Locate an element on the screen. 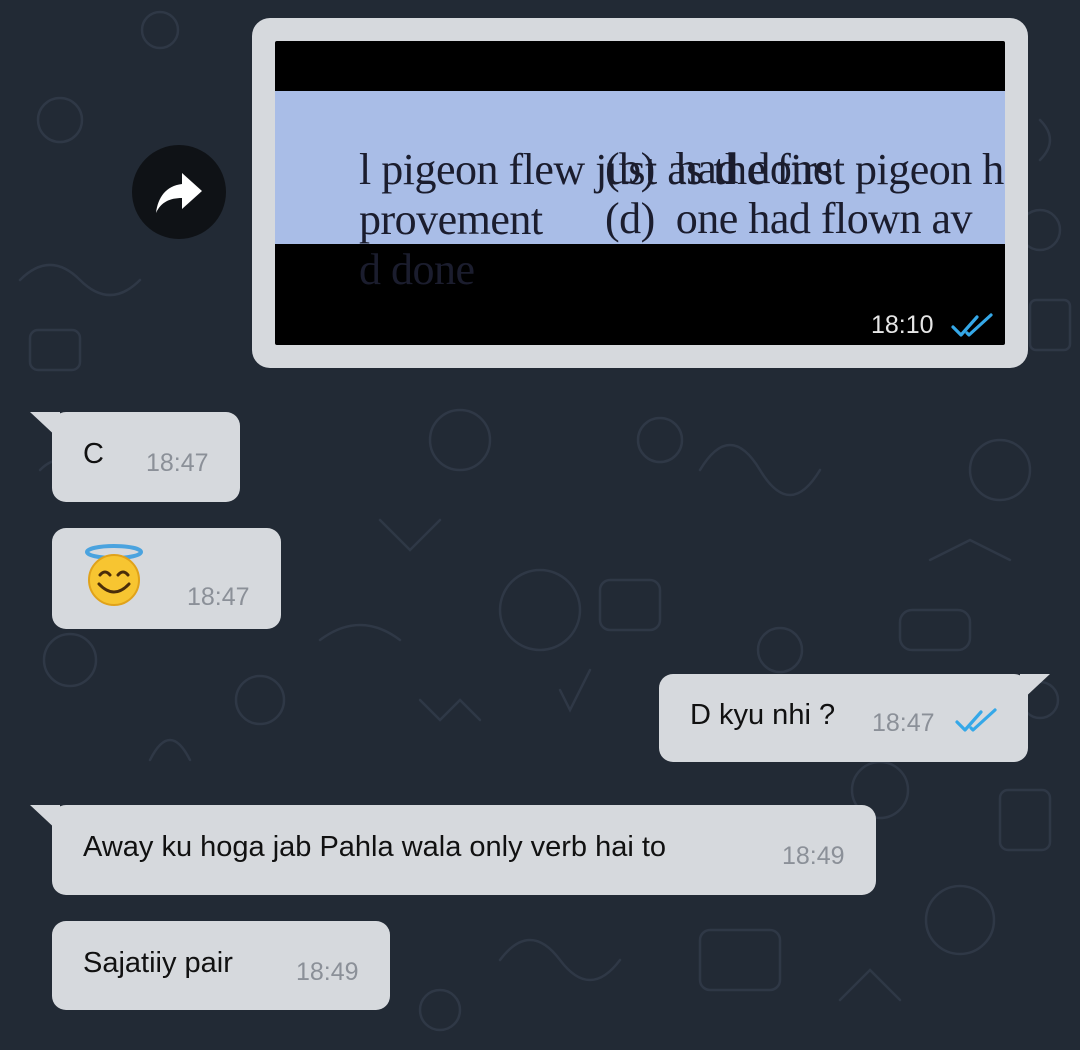  outgoing-message: D kyu nhi ? 18:47 is located at coordinates (854, 718).